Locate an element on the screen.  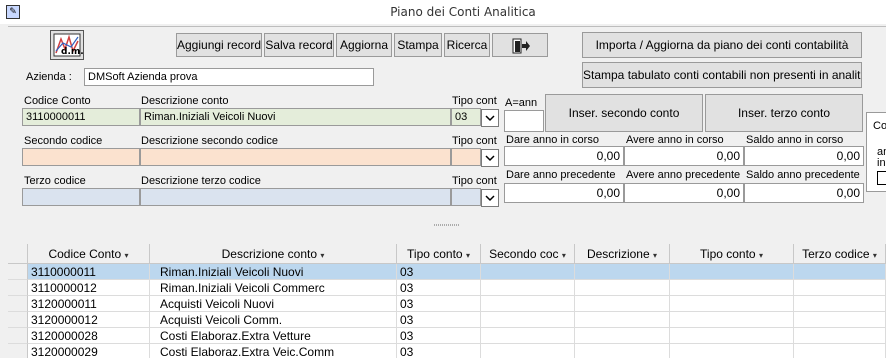
table-row: 3120000028 Costi Elaboraz.Extra Vetture 03 is located at coordinates (447, 336).